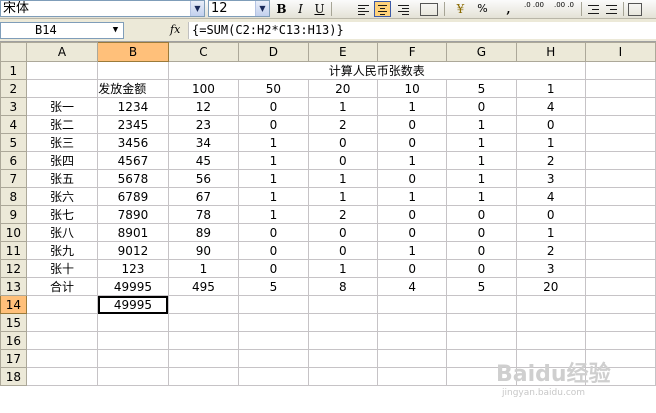  Describe the element at coordinates (62, 268) in the screenshot. I see `employee-name: 张十` at that location.